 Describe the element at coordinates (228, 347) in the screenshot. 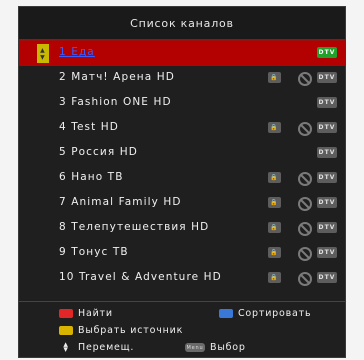

I see `select-label: Выбор` at that location.